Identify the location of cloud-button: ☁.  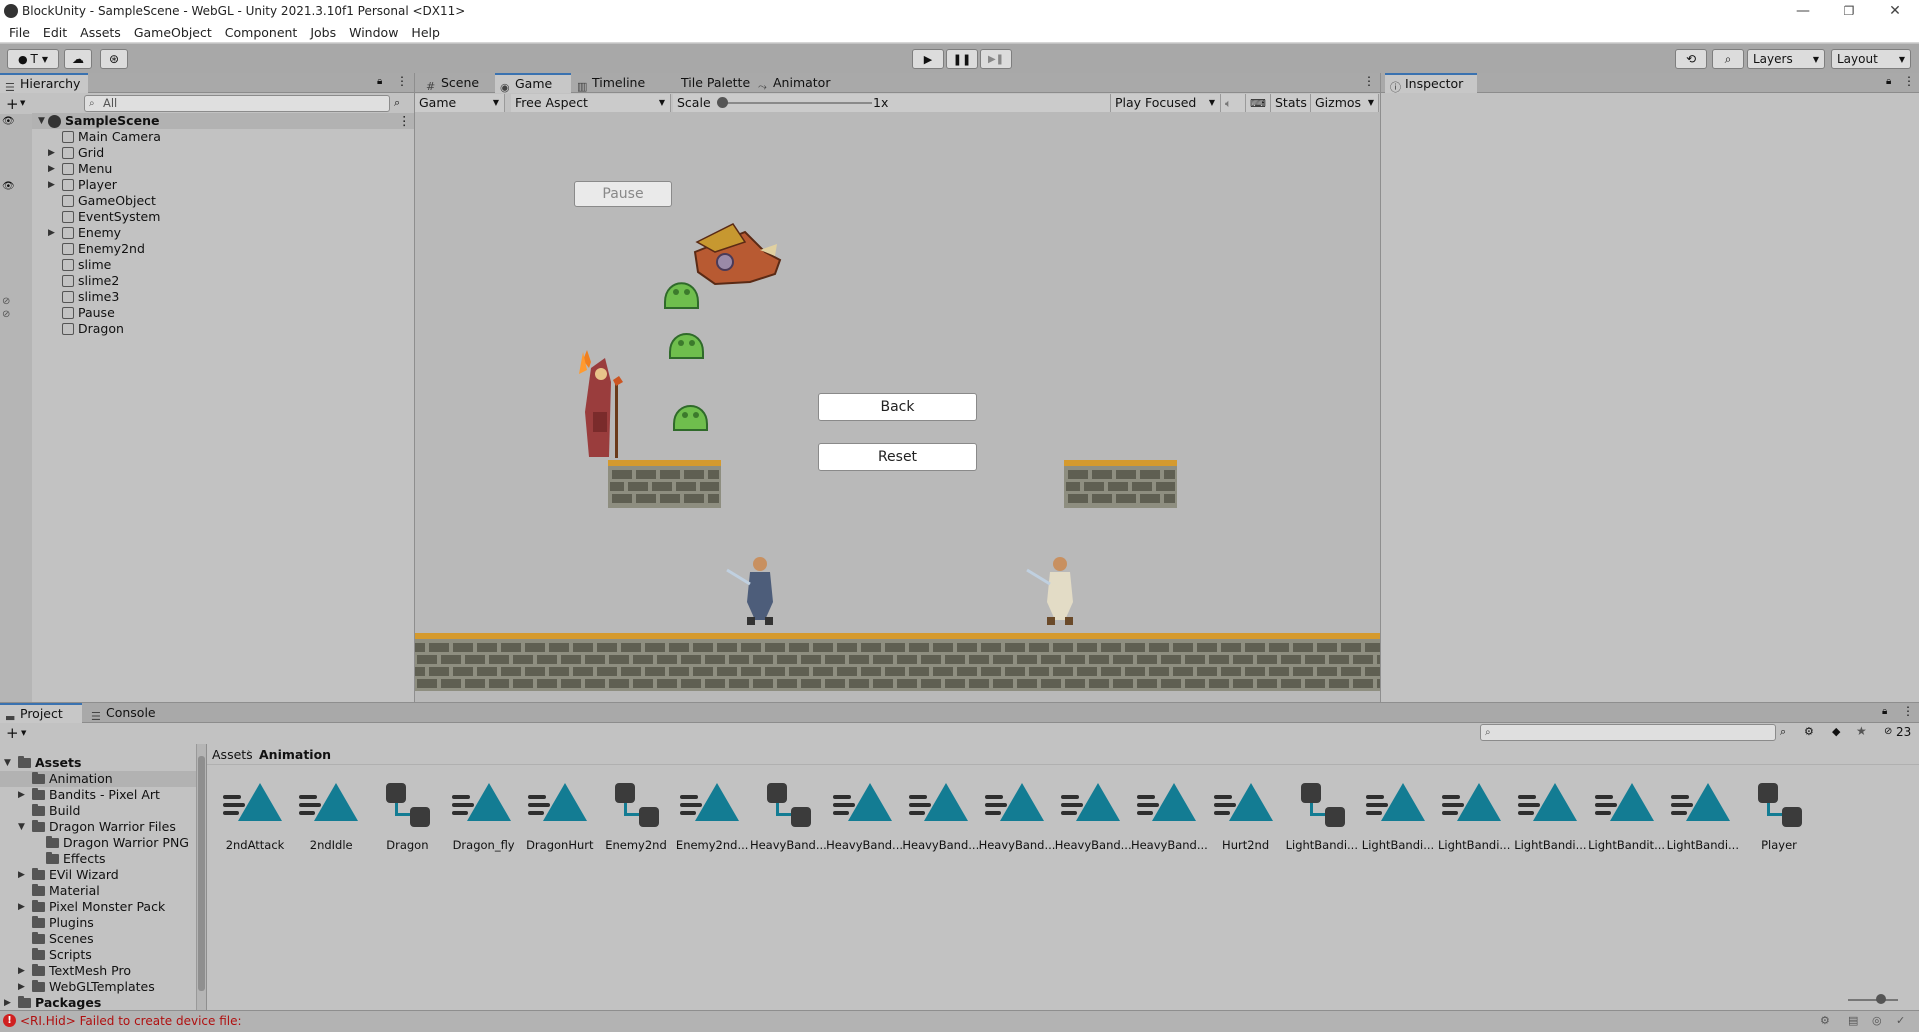
(78, 59).